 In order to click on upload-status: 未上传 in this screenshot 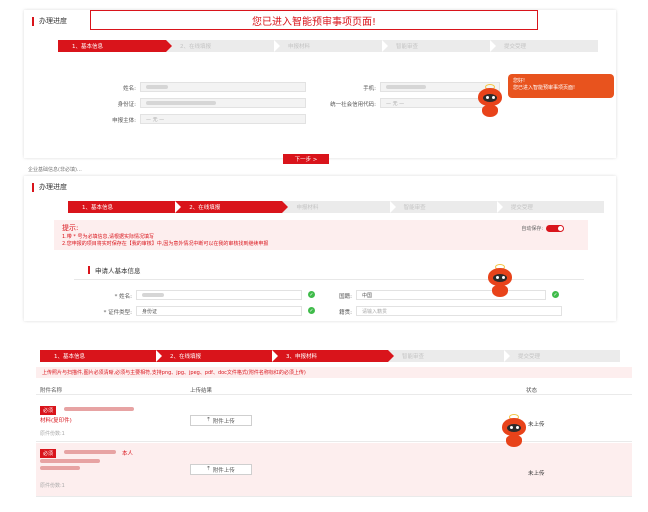, I will do `click(536, 425)`.